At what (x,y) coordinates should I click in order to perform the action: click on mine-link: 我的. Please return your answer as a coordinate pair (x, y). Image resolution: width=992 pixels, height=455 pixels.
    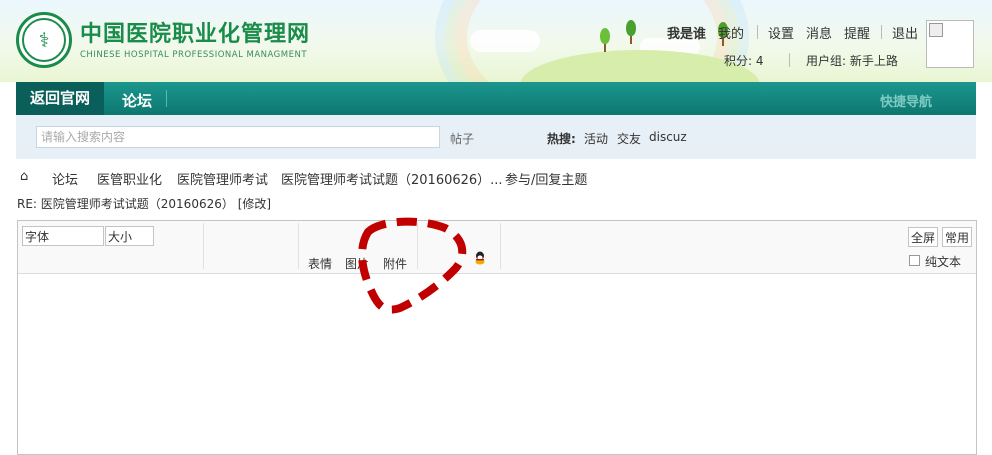
    Looking at the image, I should click on (731, 32).